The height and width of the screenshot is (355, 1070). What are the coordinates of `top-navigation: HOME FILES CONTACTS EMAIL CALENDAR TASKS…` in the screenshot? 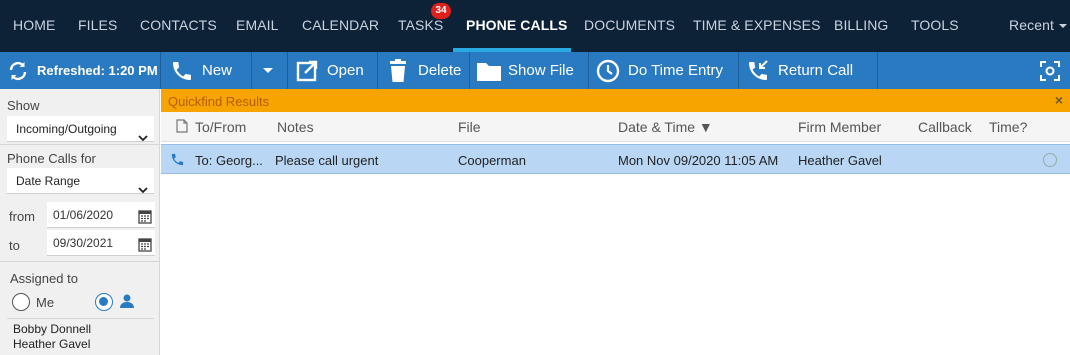 It's located at (535, 26).